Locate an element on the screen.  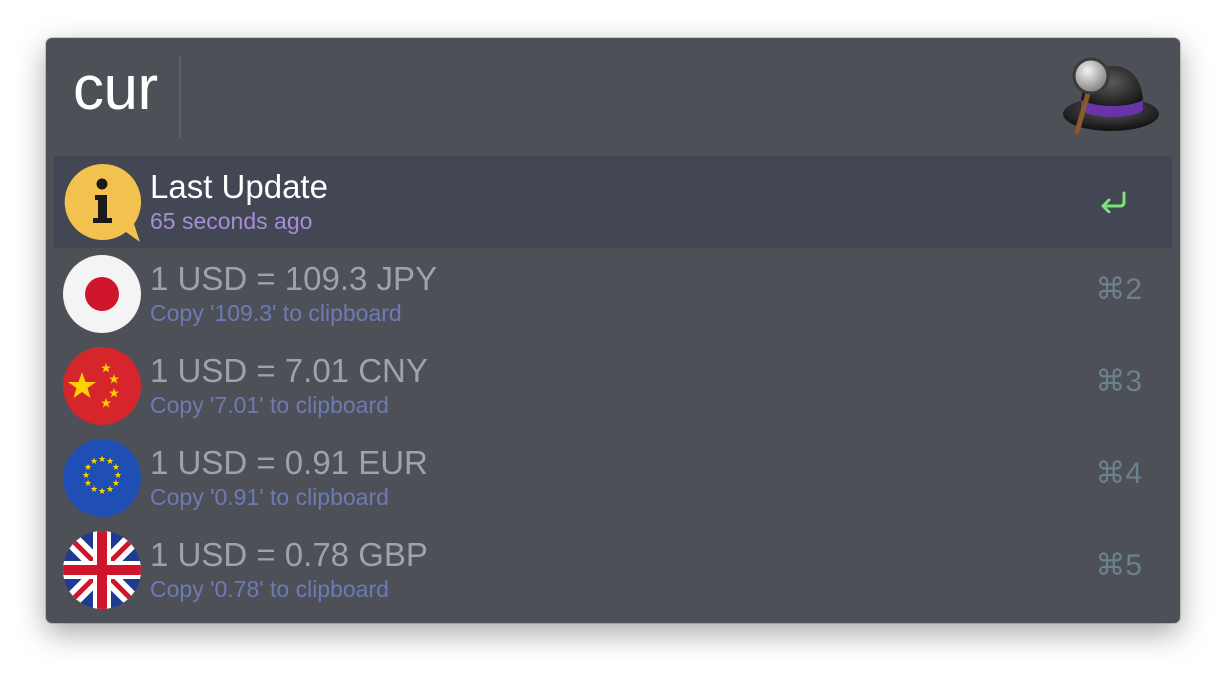
return-icon is located at coordinates (1113, 202).